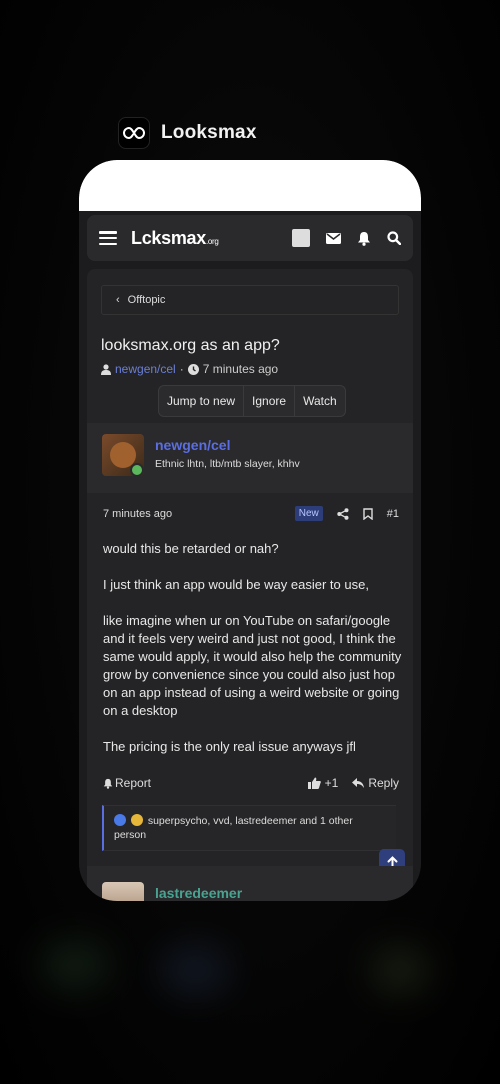 This screenshot has height=1084, width=500. I want to click on post-time: 7 minutes ago, so click(137, 514).